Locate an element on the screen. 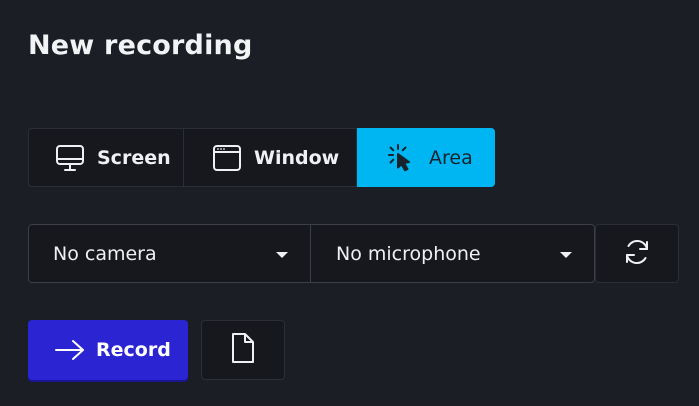 This screenshot has height=406, width=699. source-screen-label: Screen is located at coordinates (134, 157).